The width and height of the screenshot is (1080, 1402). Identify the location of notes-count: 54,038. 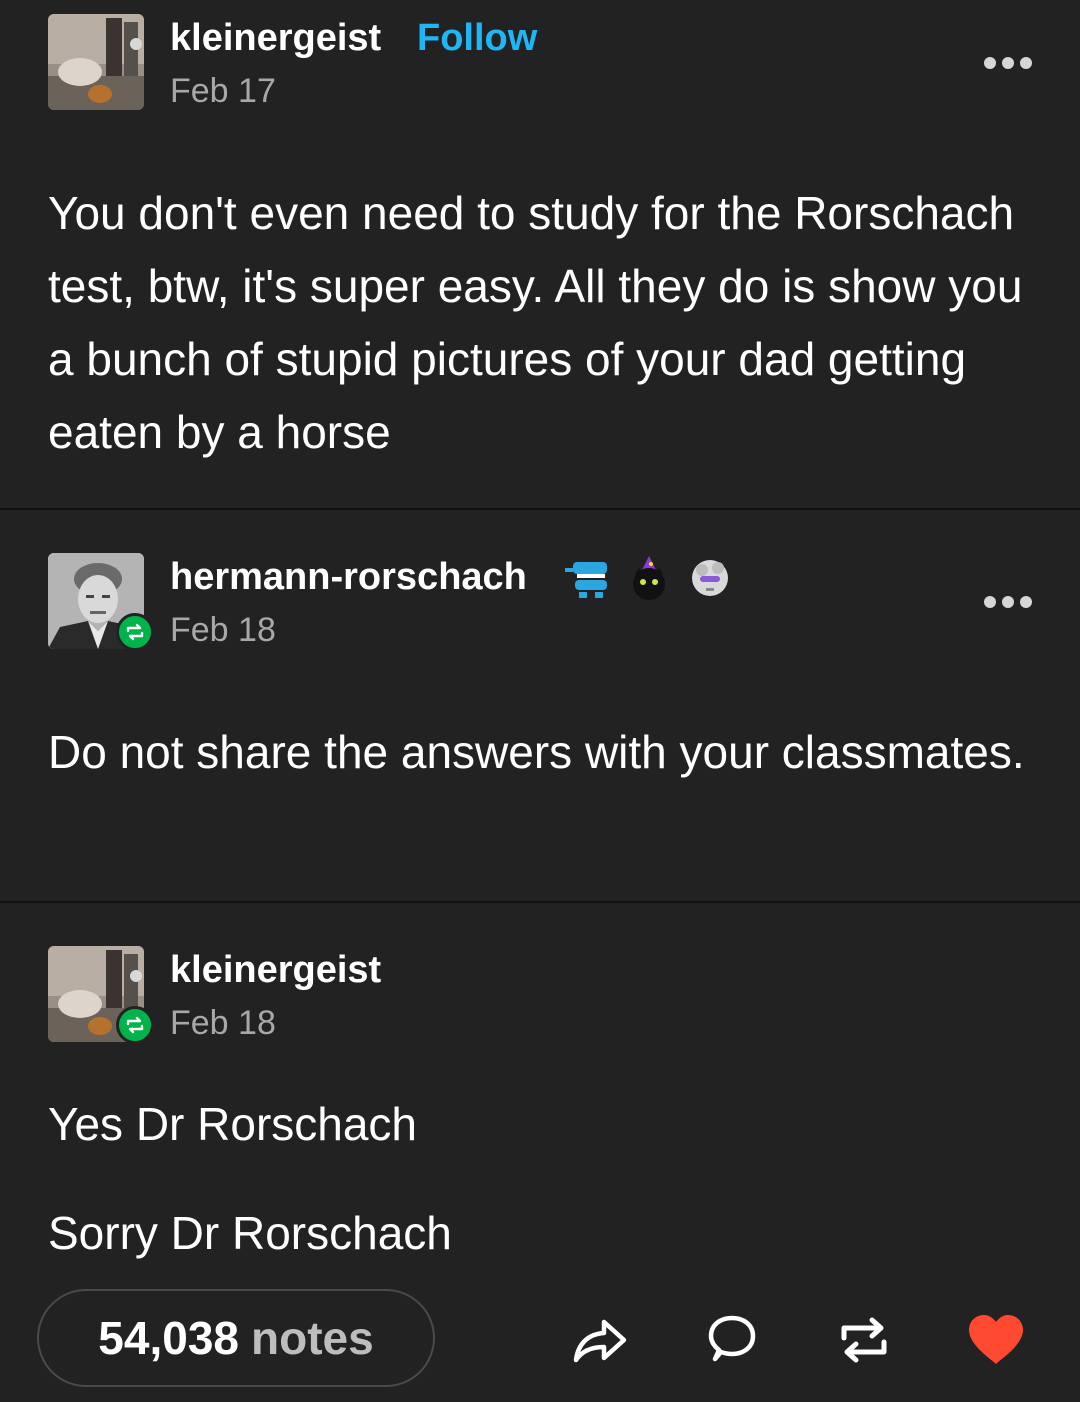
(168, 1338).